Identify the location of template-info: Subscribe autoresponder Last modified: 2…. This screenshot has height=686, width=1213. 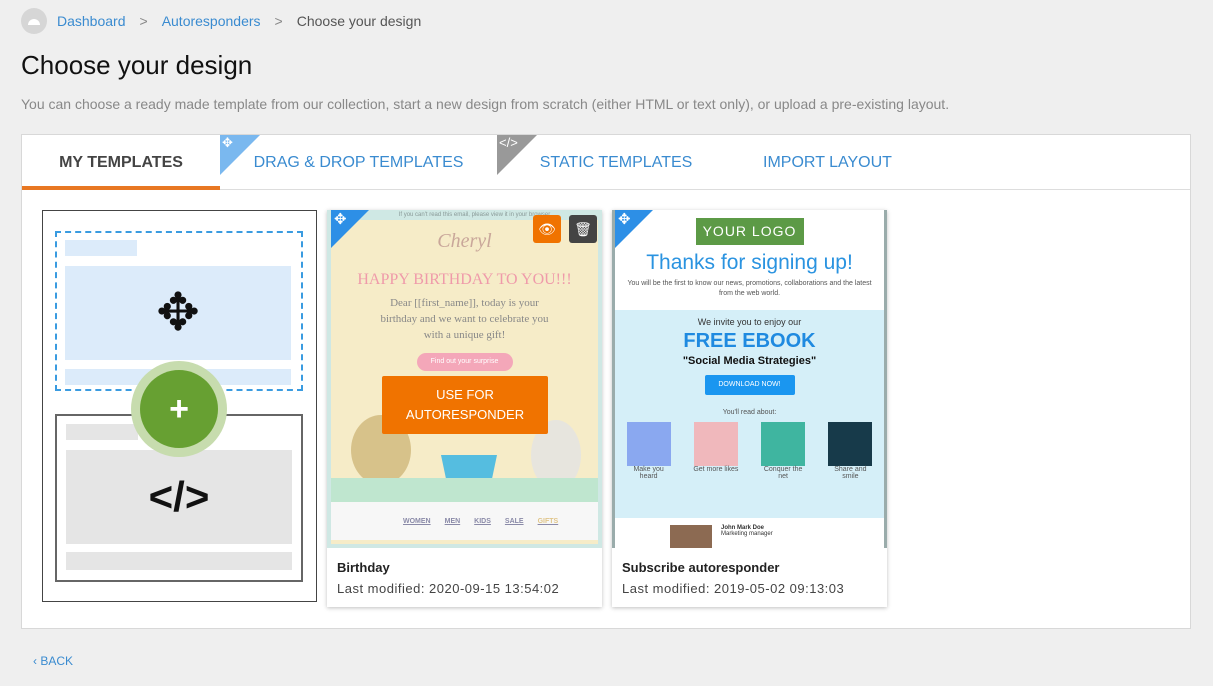
(749, 577).